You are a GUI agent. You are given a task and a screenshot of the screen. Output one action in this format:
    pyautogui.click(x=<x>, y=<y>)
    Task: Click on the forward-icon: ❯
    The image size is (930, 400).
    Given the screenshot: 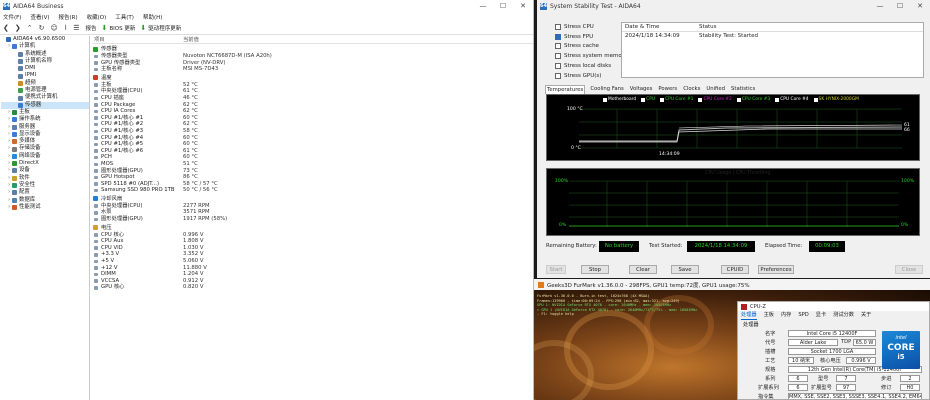 What is the action you would take?
    pyautogui.click(x=18, y=28)
    